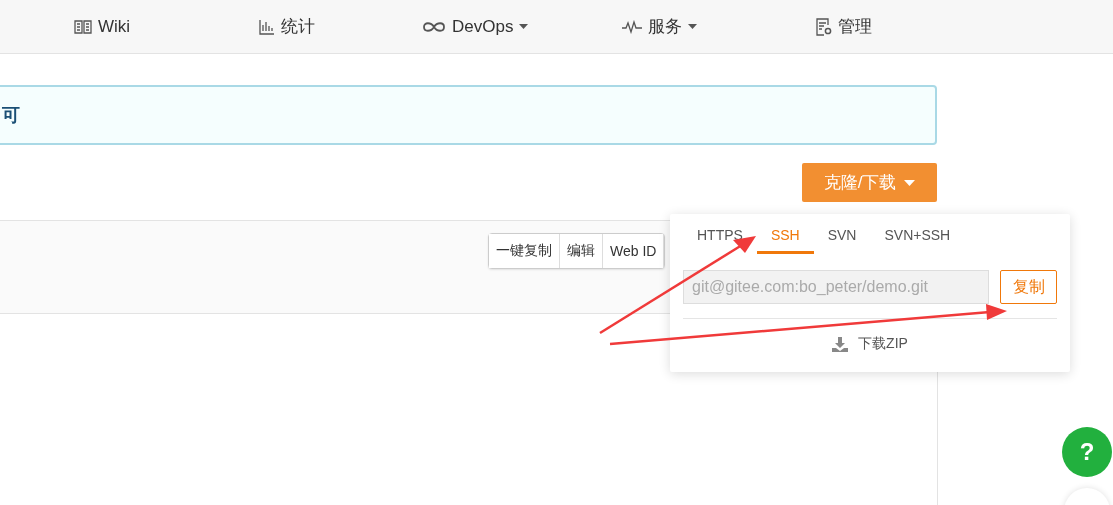 This screenshot has width=1113, height=505. I want to click on book-icon, so click(83, 26).